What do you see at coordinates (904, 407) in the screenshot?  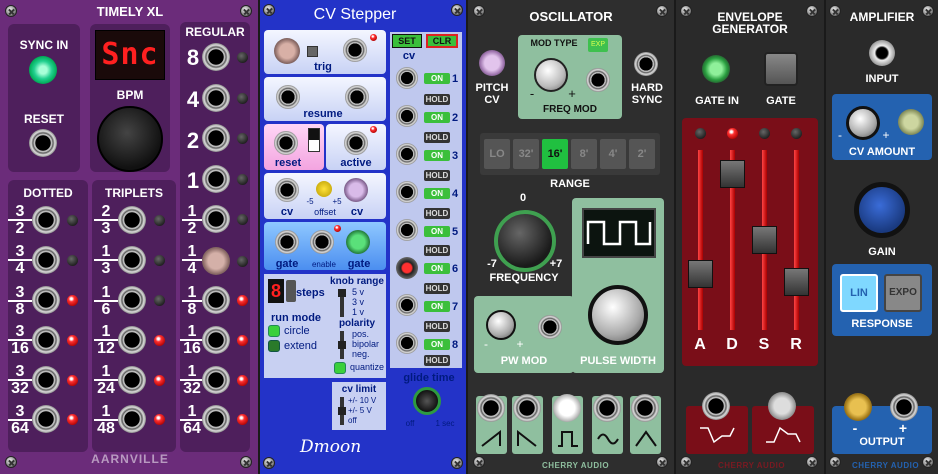 I see `output-plus-jack` at bounding box center [904, 407].